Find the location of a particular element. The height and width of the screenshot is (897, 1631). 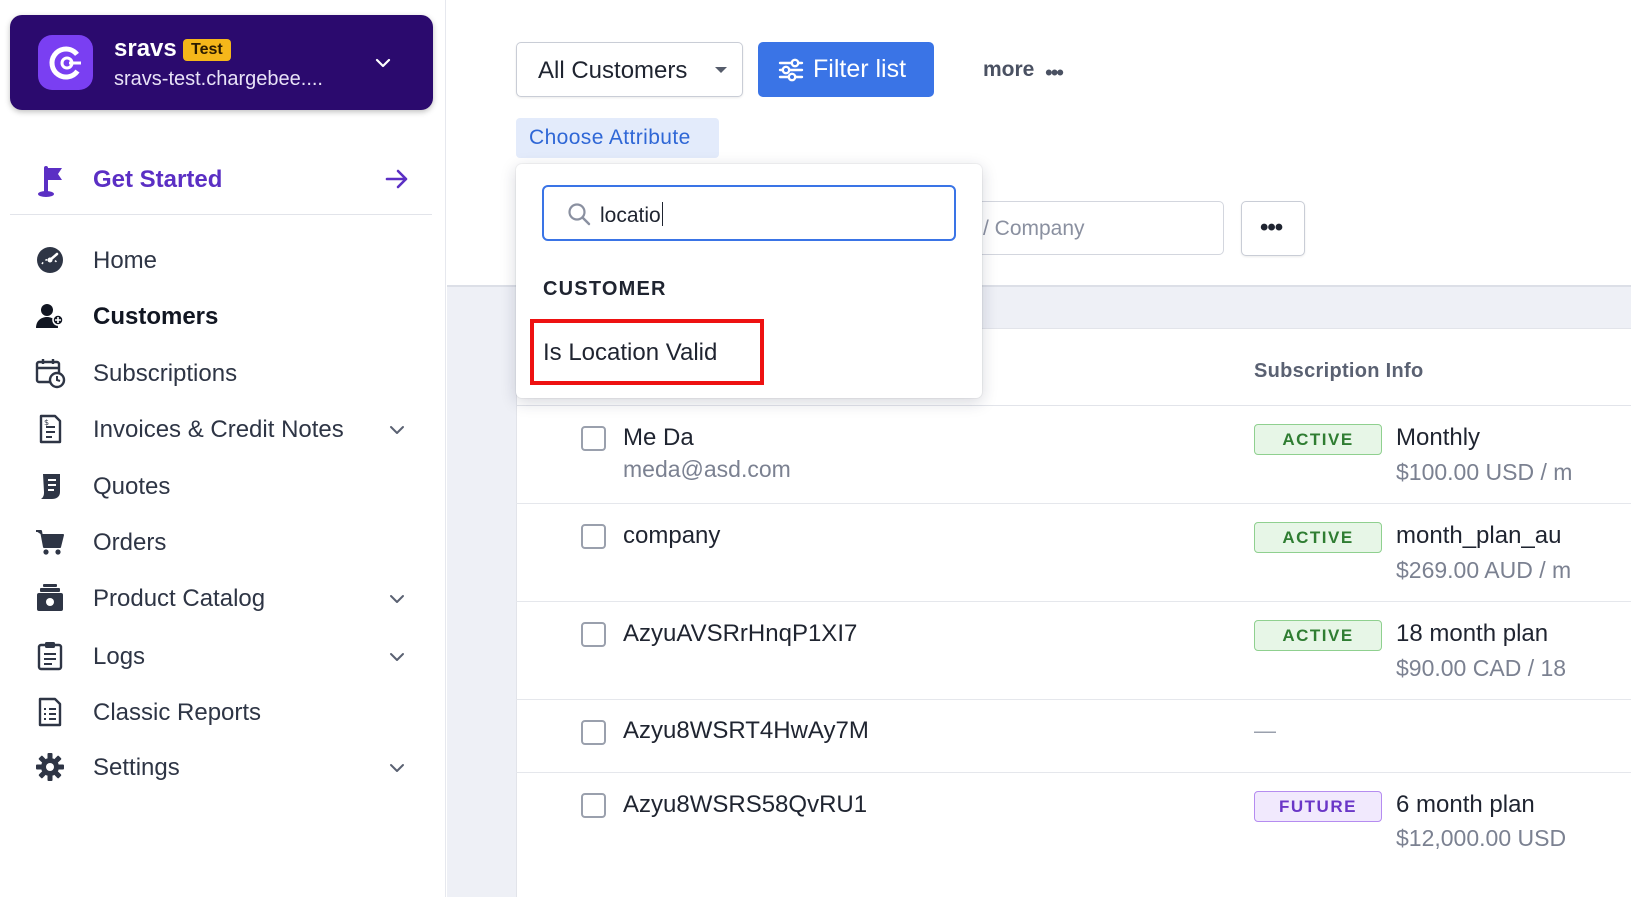

empty-subscription-marker: — is located at coordinates (1265, 730).